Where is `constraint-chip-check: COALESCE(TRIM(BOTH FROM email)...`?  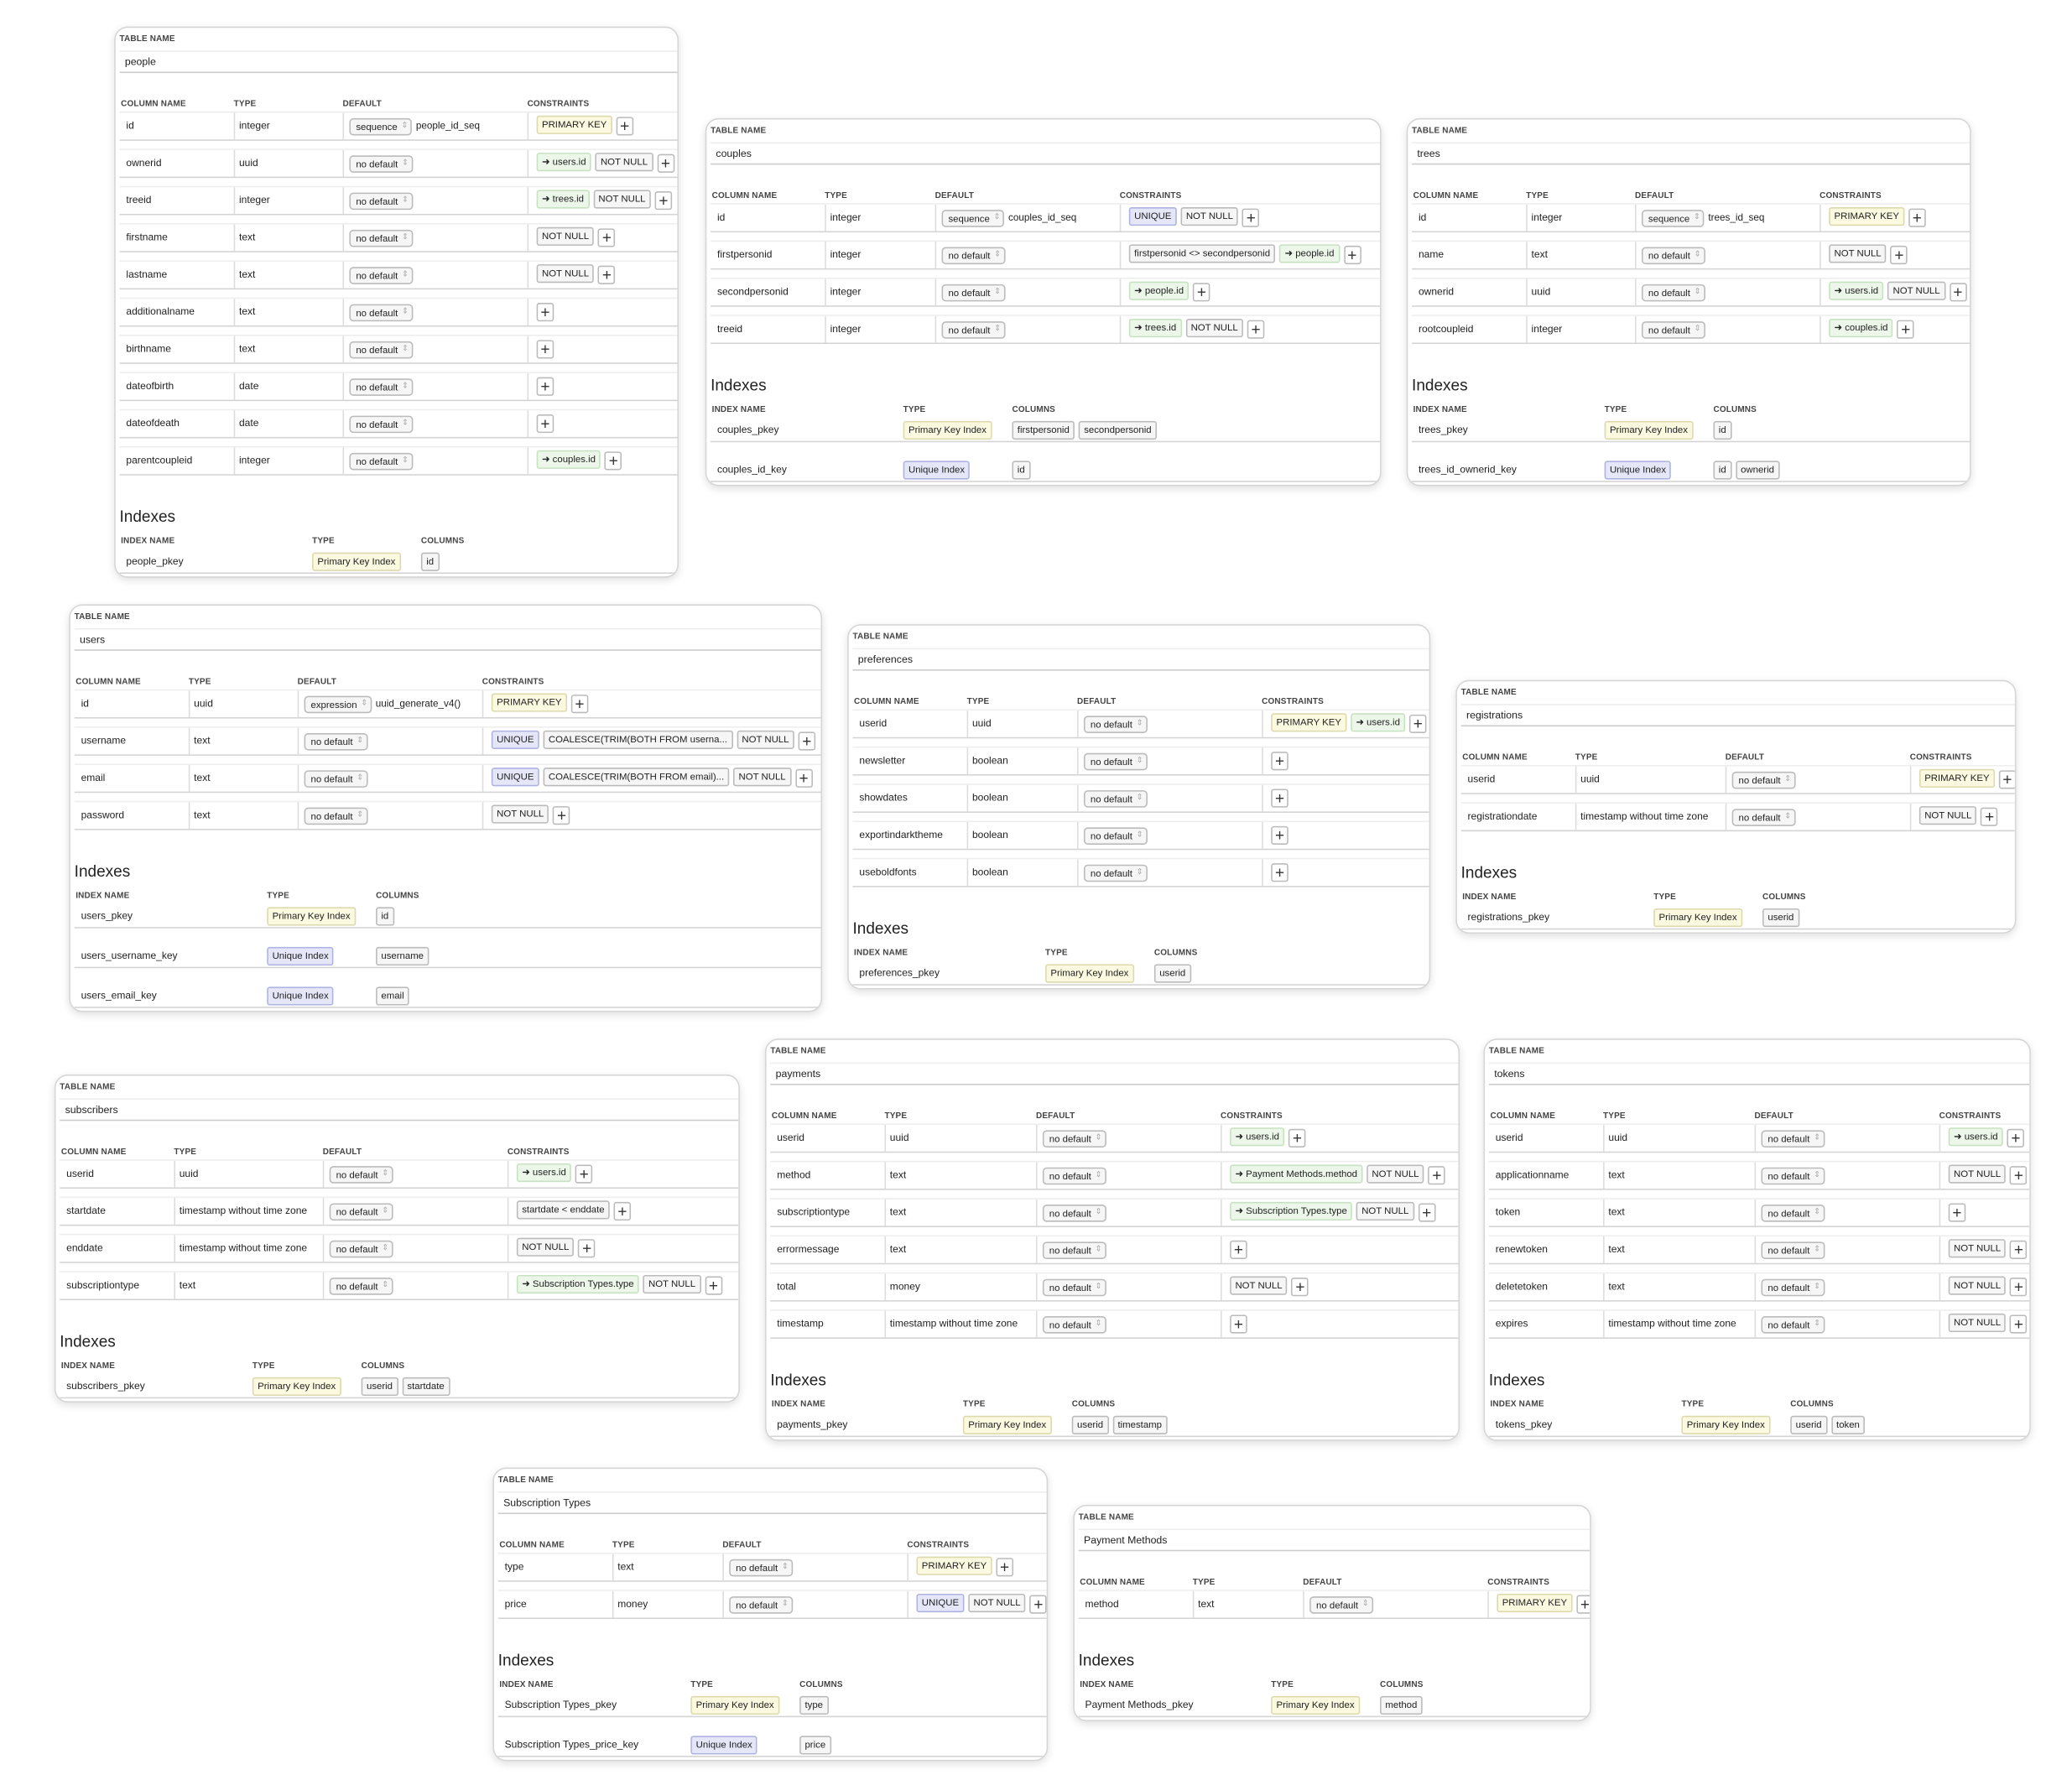 constraint-chip-check: COALESCE(TRIM(BOTH FROM email)... is located at coordinates (636, 777).